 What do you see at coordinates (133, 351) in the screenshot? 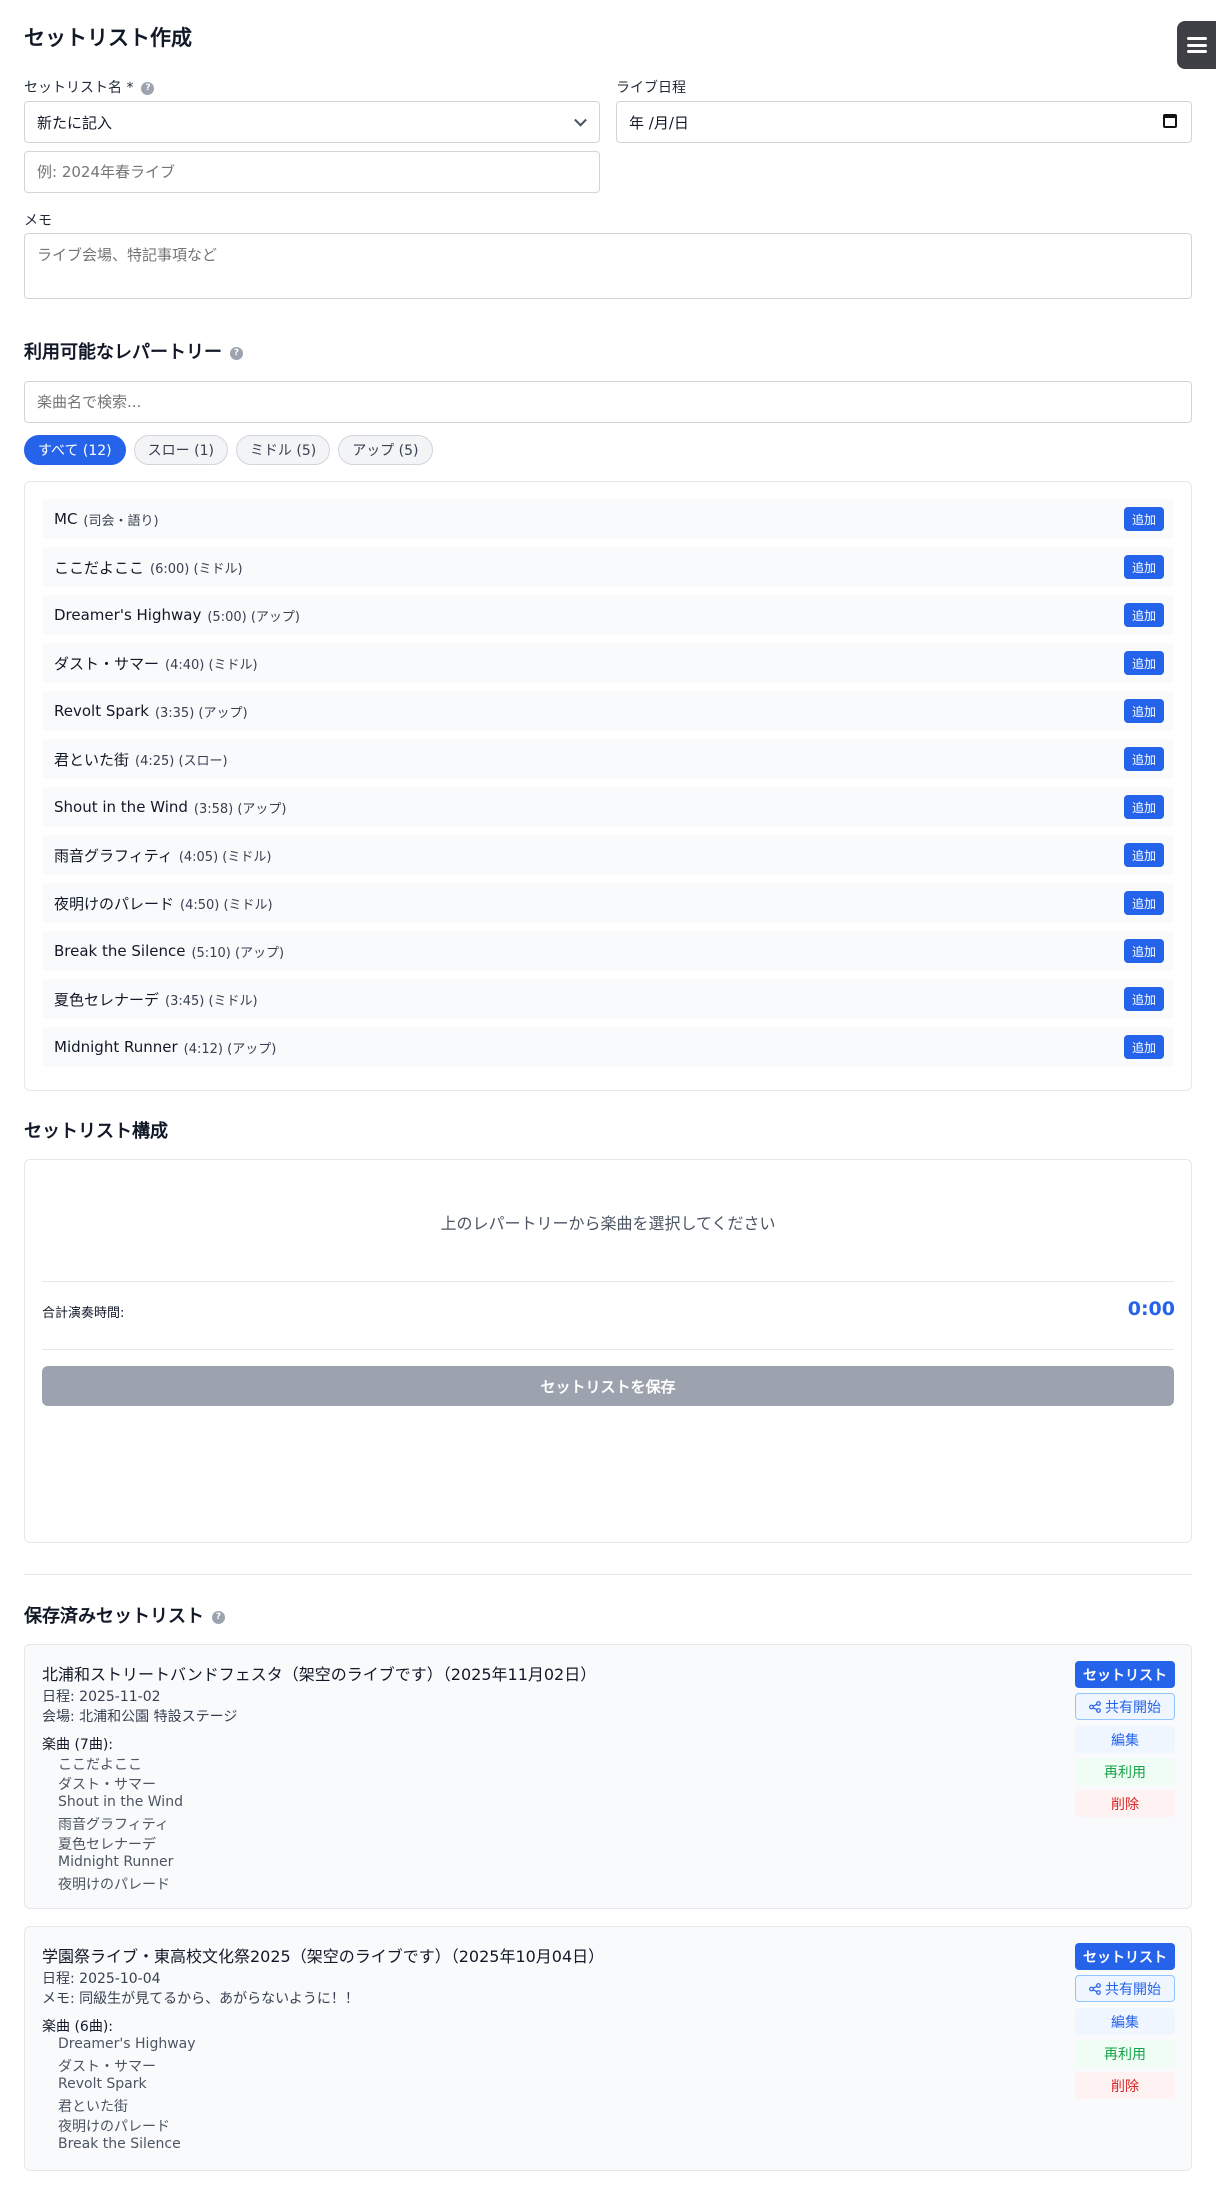
I see `repertoire-heading: 利用可能なレパートリー?` at bounding box center [133, 351].